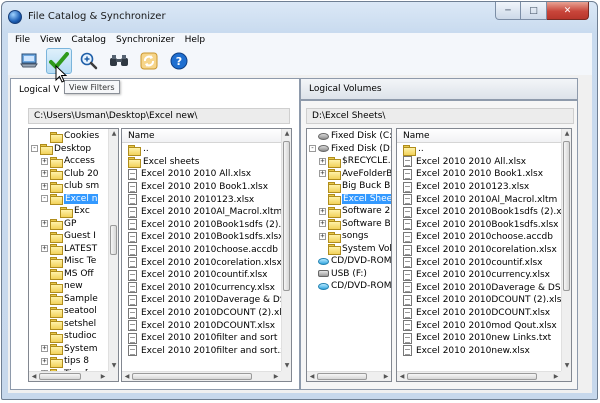 The height and width of the screenshot is (403, 600). I want to click on file-row: Excel sheets, so click(201, 162).